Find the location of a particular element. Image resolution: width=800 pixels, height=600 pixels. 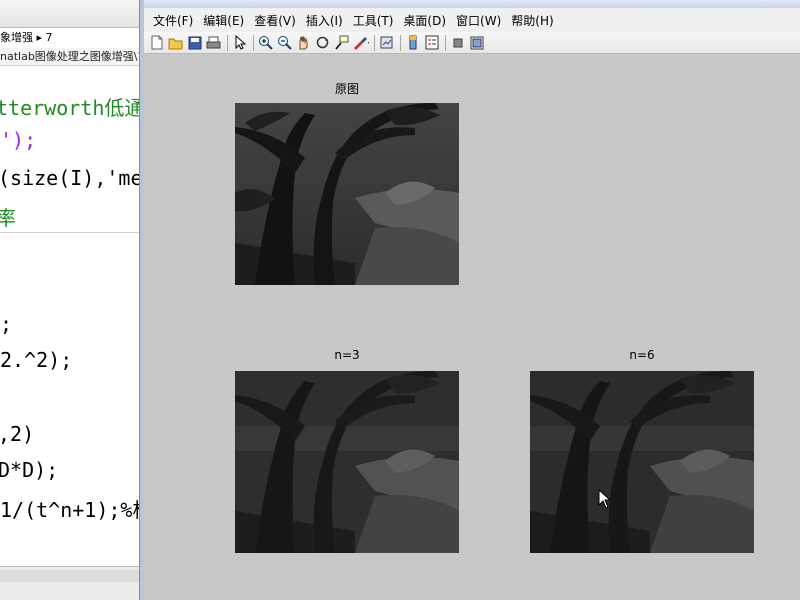

mouse-pointer-icon is located at coordinates (605, 499).